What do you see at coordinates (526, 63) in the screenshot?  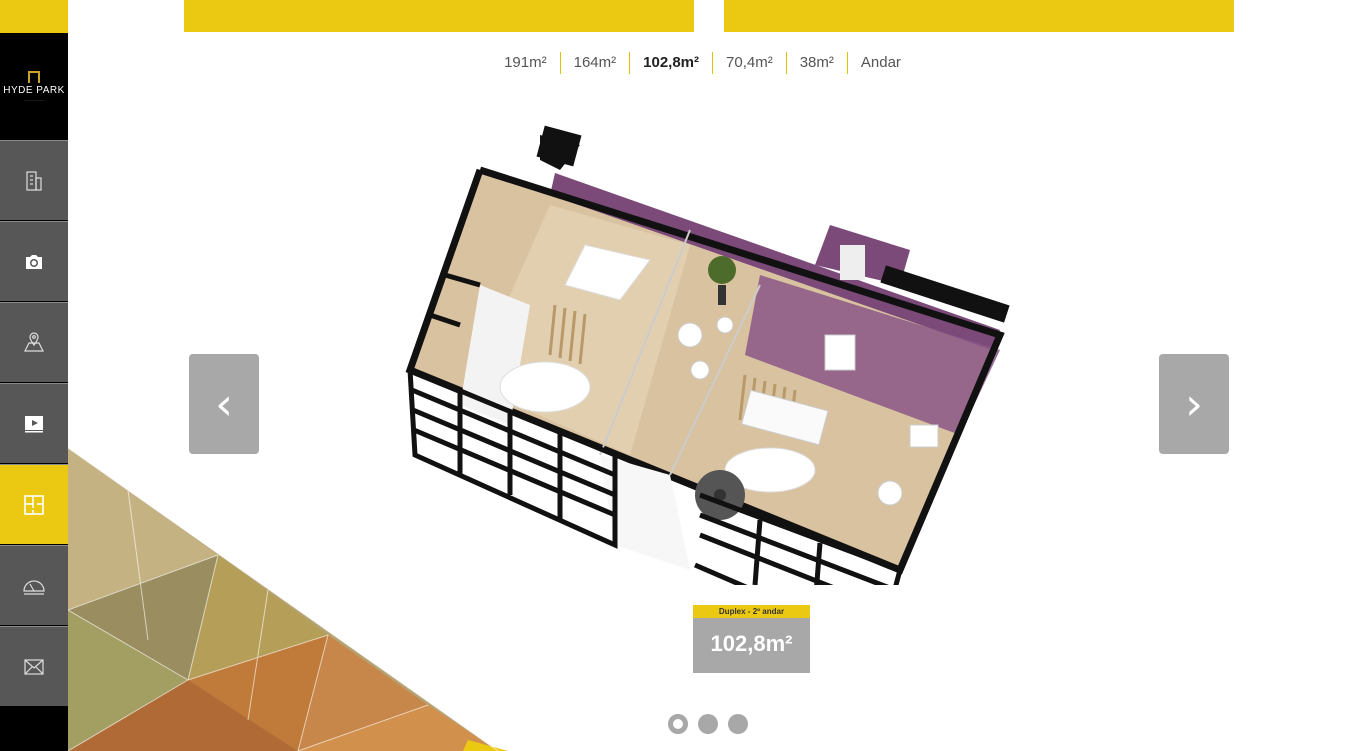 I see `tab-191: 191m²` at bounding box center [526, 63].